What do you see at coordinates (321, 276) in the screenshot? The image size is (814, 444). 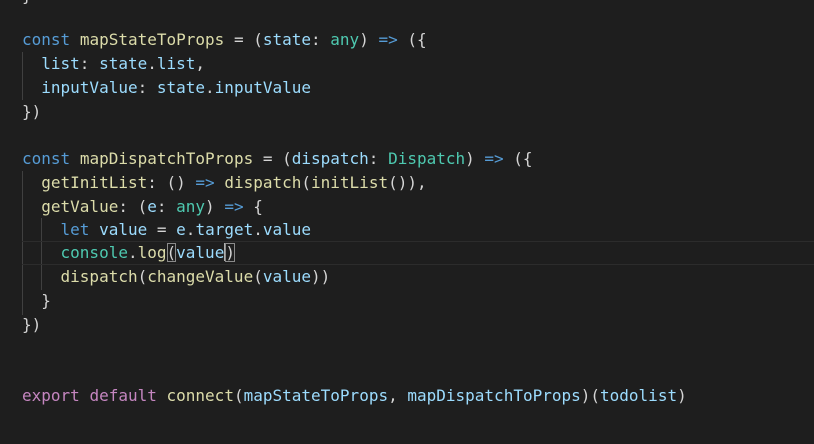 I see `token: ))` at bounding box center [321, 276].